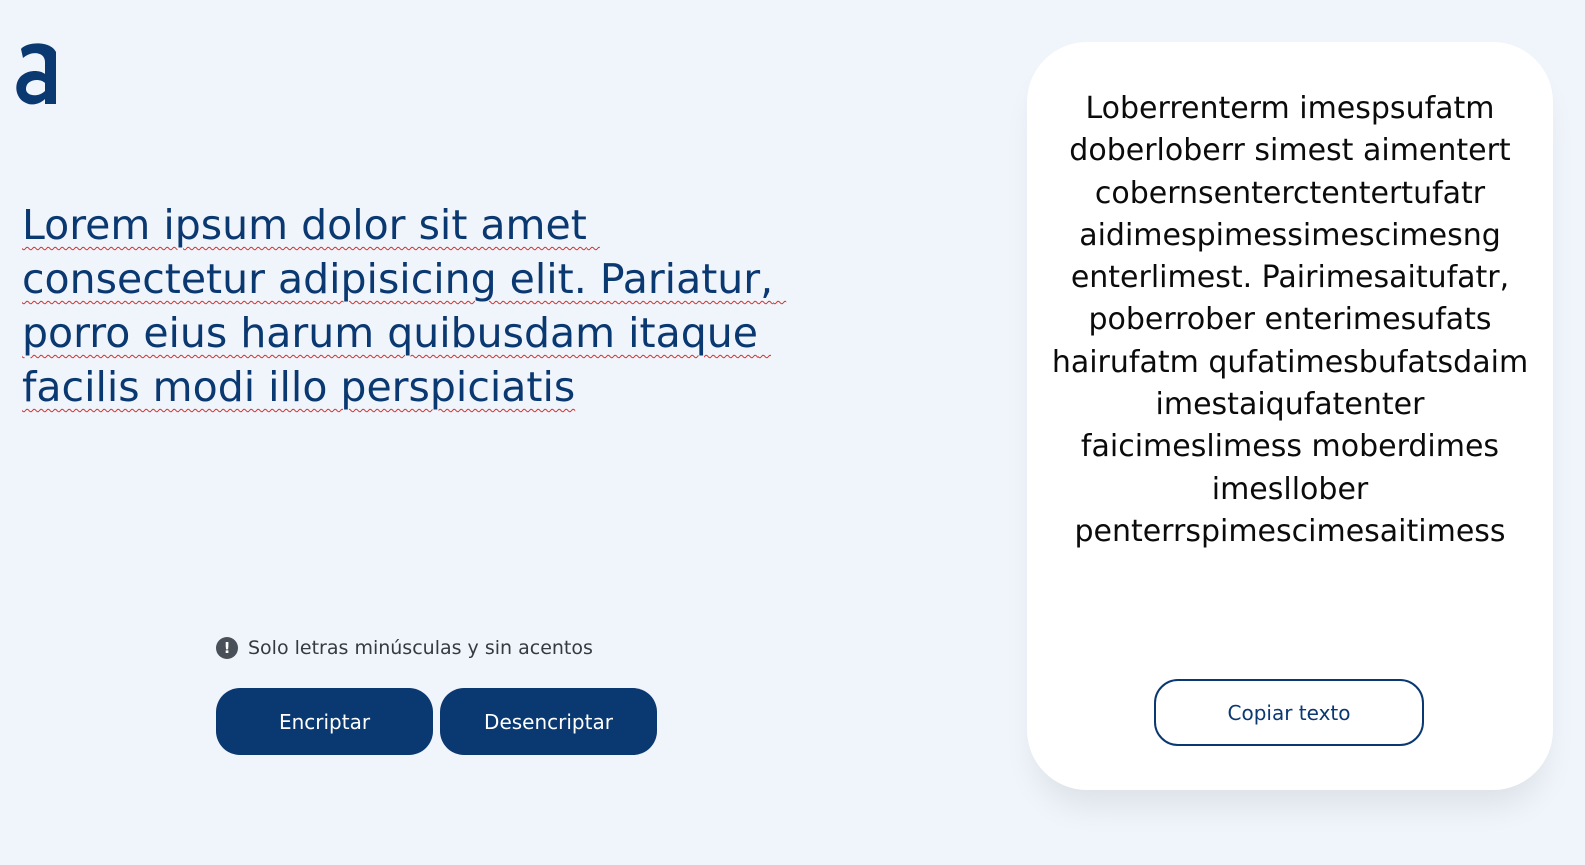  I want to click on exclamation-circle-icon: !, so click(227, 648).